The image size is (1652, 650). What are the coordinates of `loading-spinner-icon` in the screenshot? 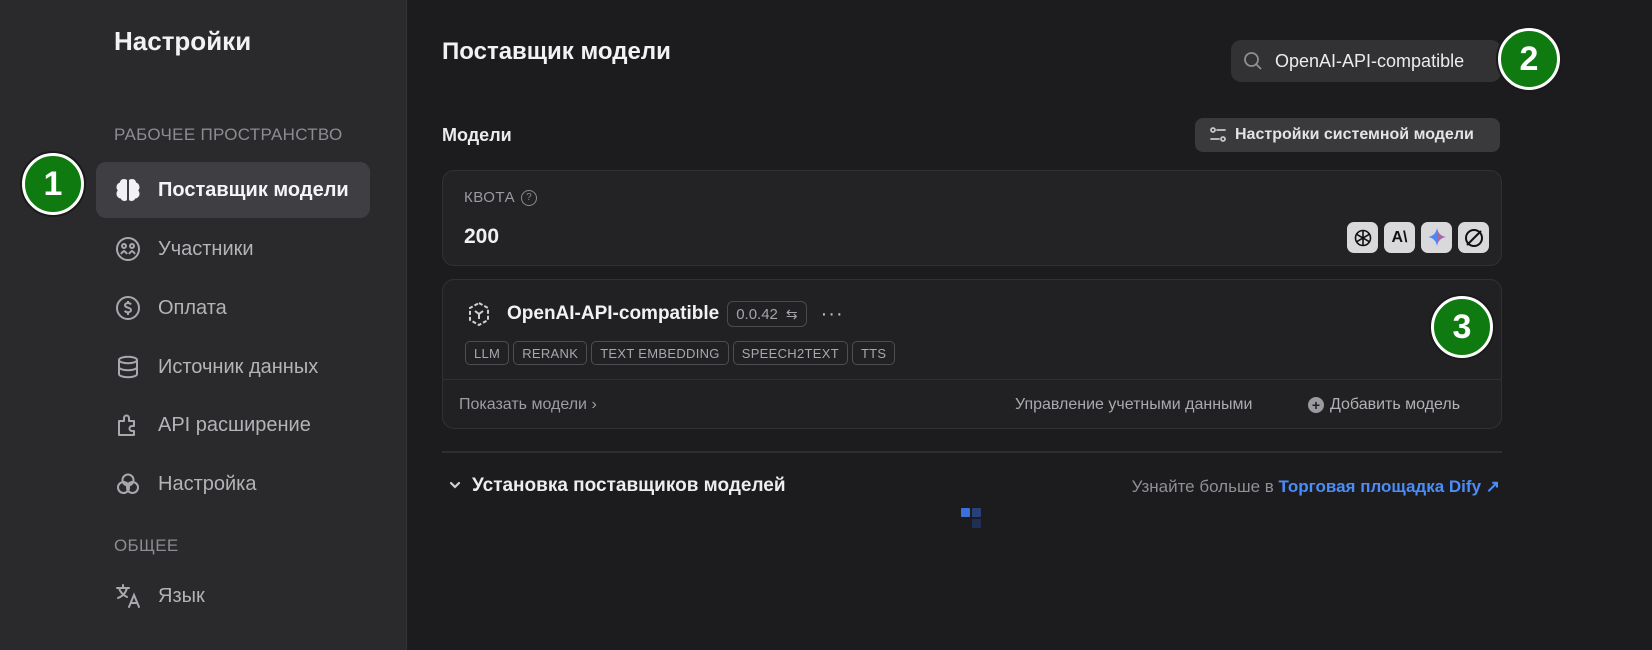 It's located at (972, 519).